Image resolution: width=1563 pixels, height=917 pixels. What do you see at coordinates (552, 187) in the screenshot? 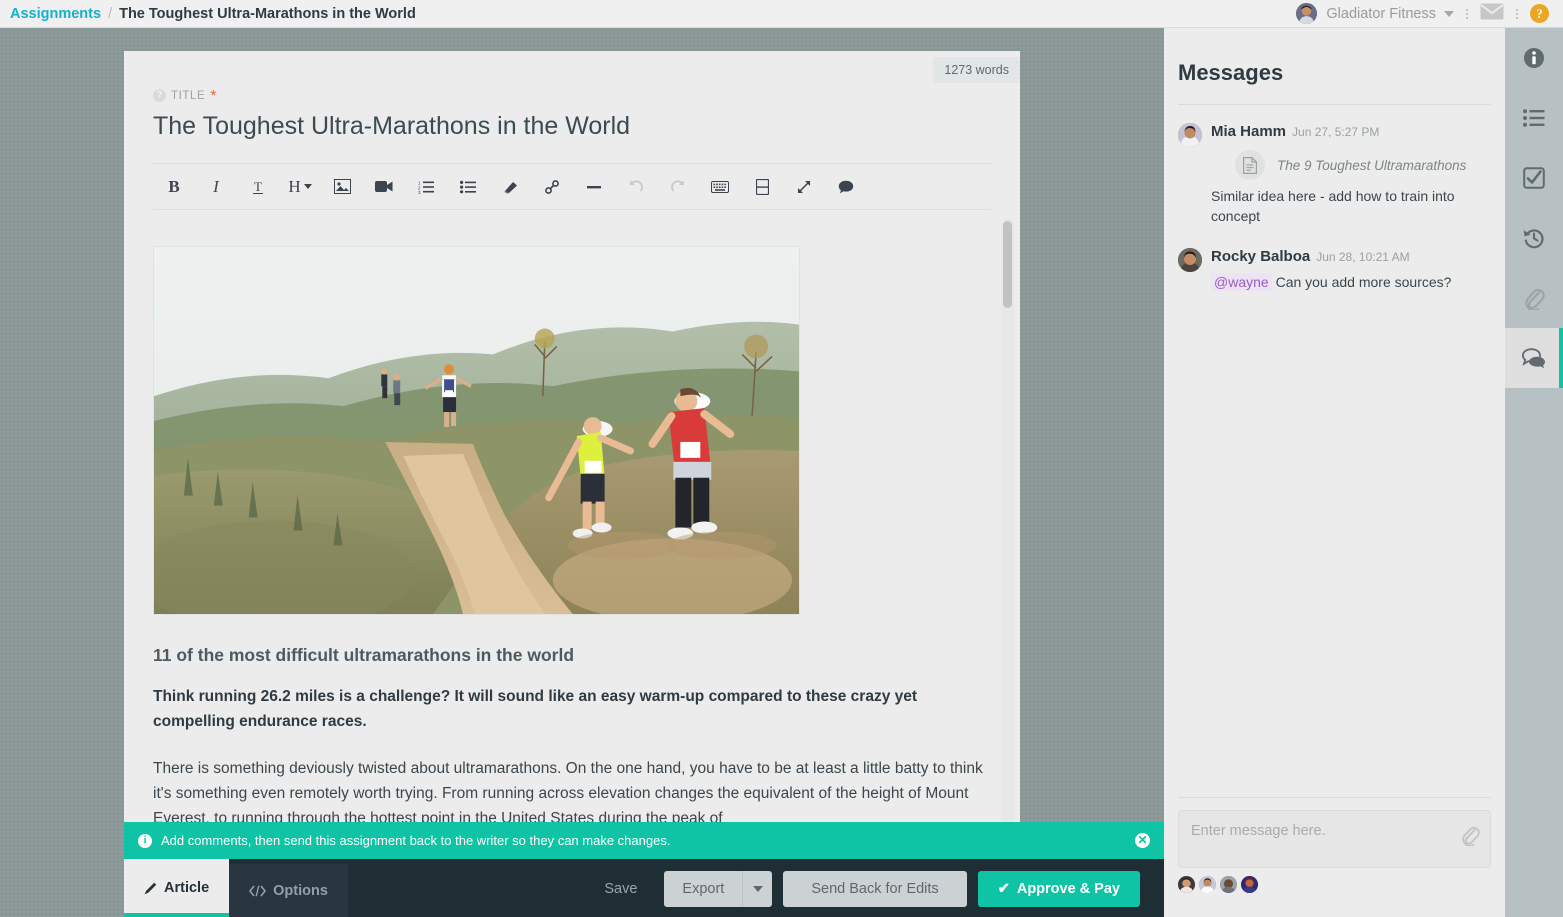
I see `link-icon` at bounding box center [552, 187].